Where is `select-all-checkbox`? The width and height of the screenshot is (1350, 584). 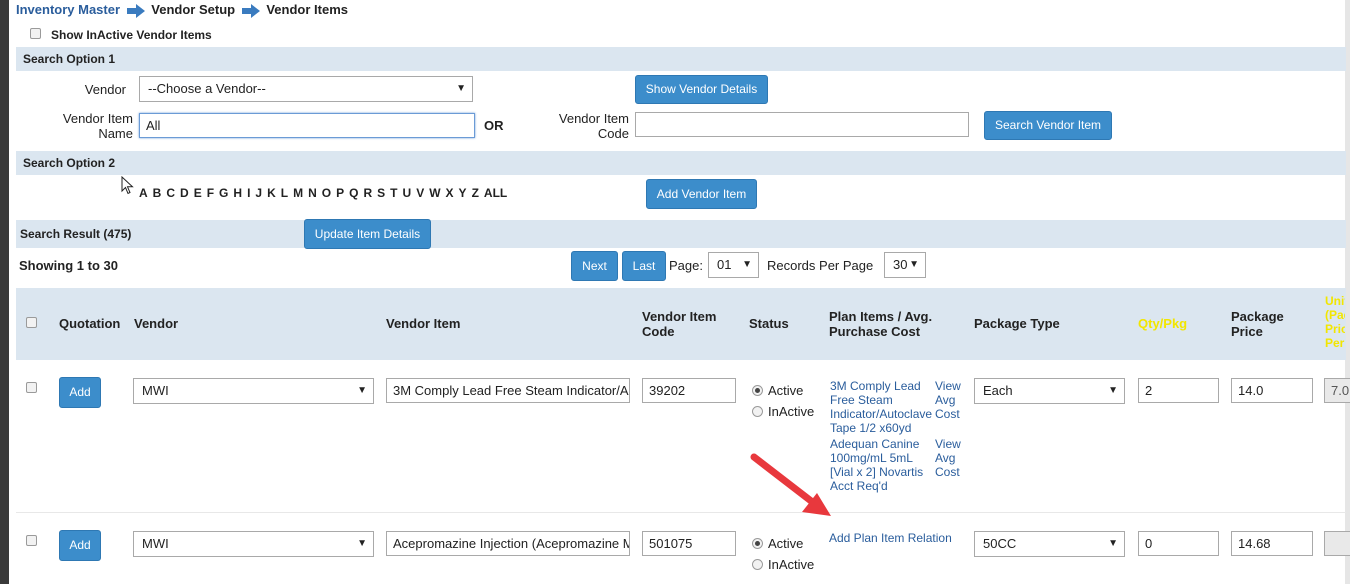
select-all-checkbox is located at coordinates (31, 322).